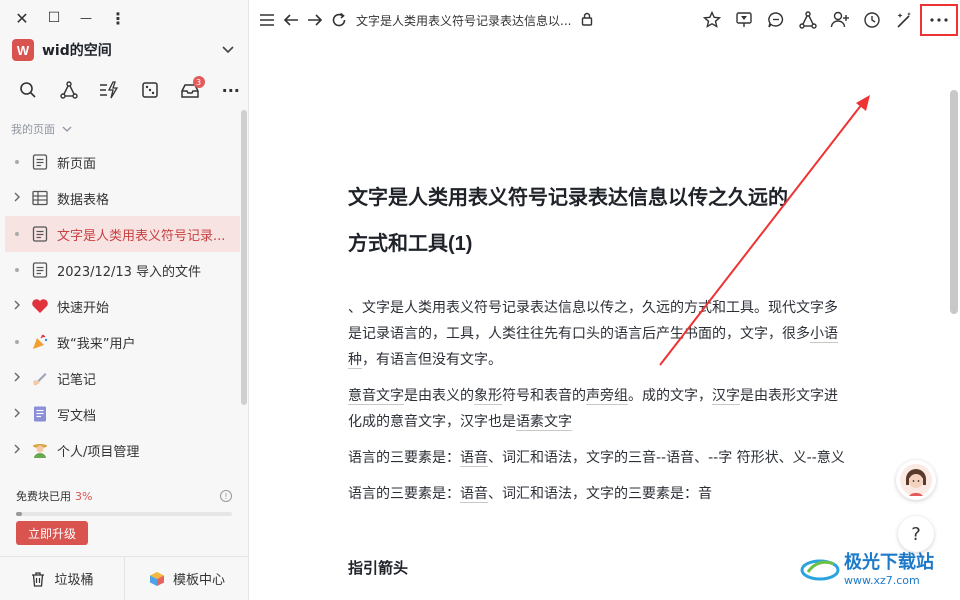  What do you see at coordinates (474, 494) in the screenshot?
I see `p4-link-b: 语音` at bounding box center [474, 494].